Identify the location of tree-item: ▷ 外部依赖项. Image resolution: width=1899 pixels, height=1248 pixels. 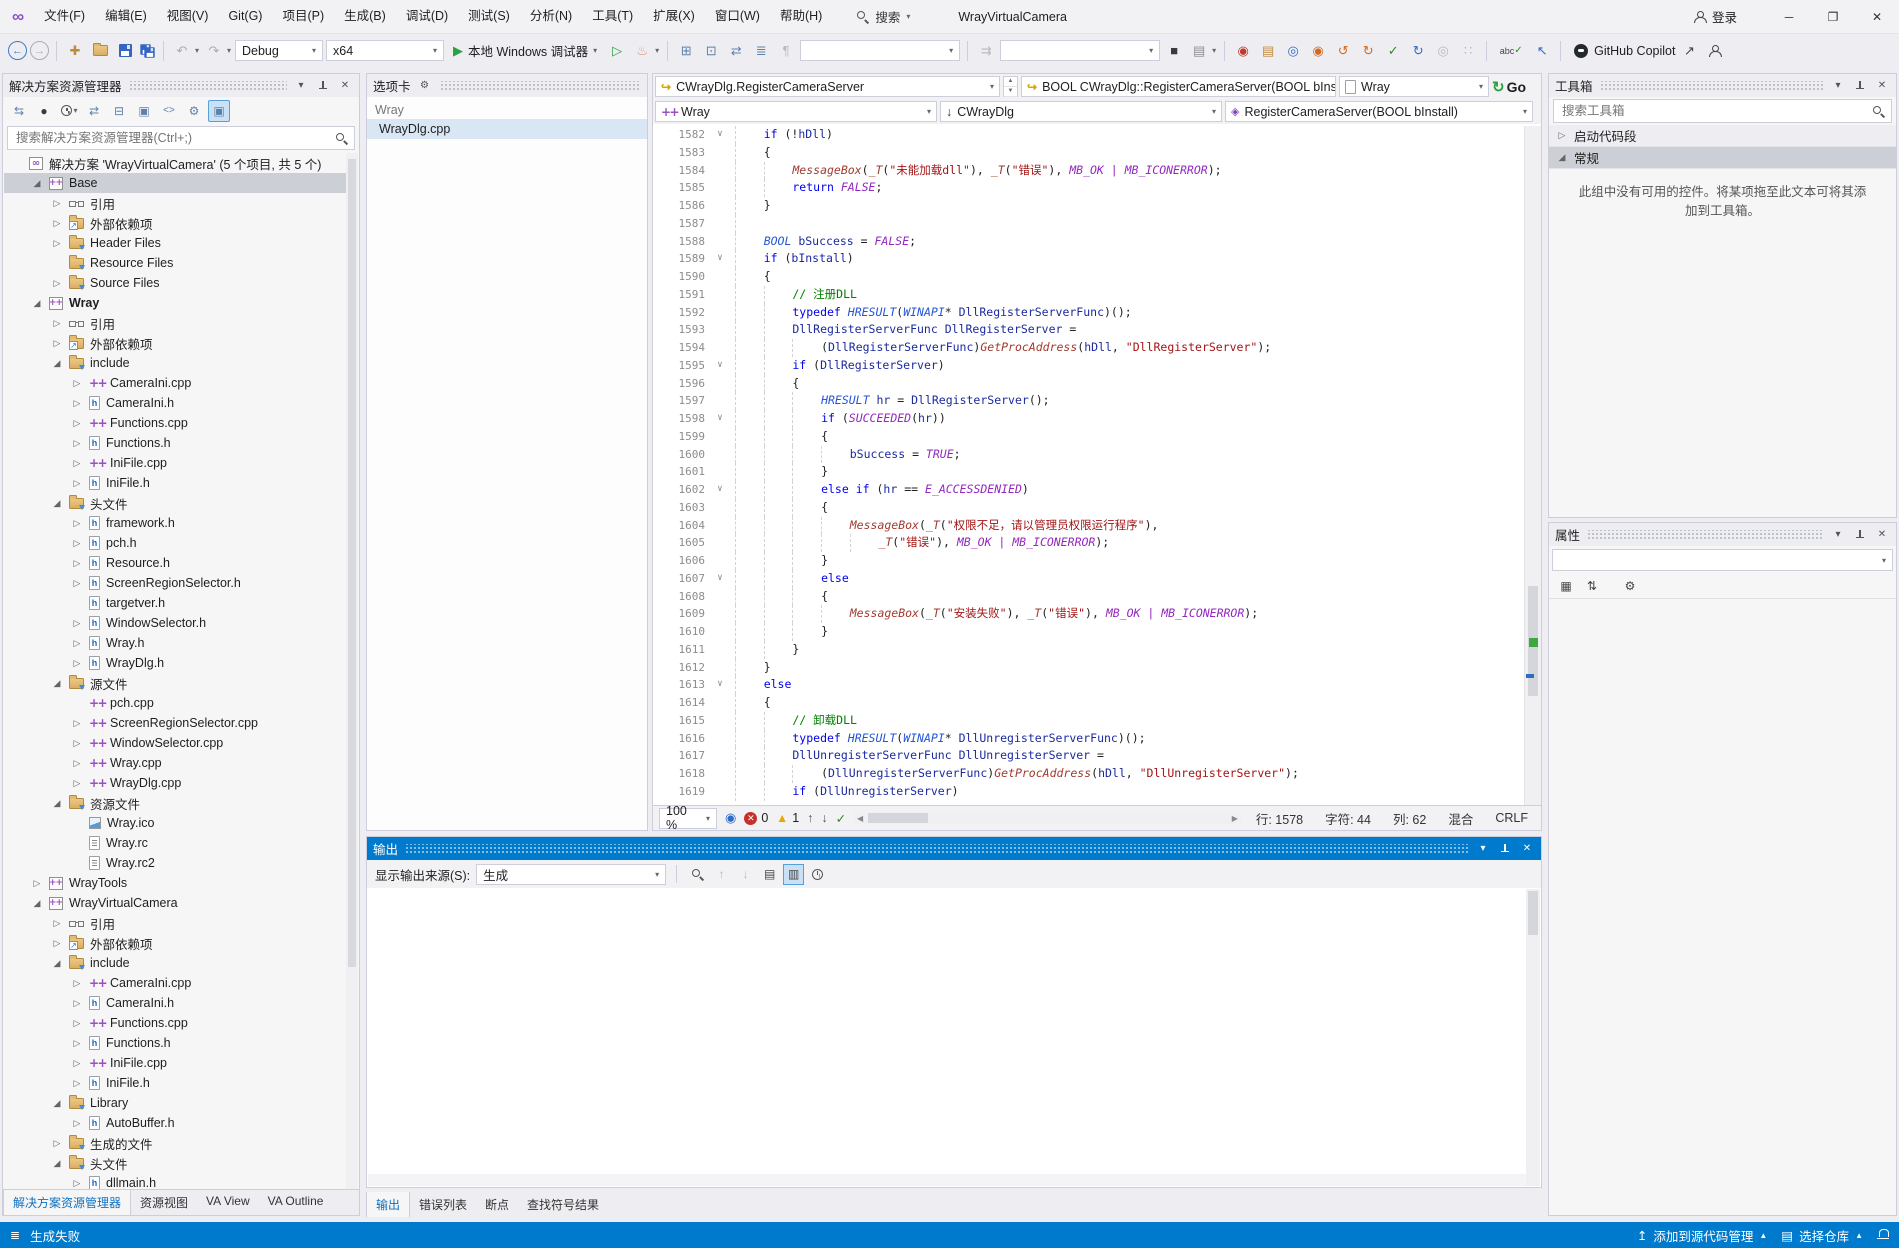
(175, 223).